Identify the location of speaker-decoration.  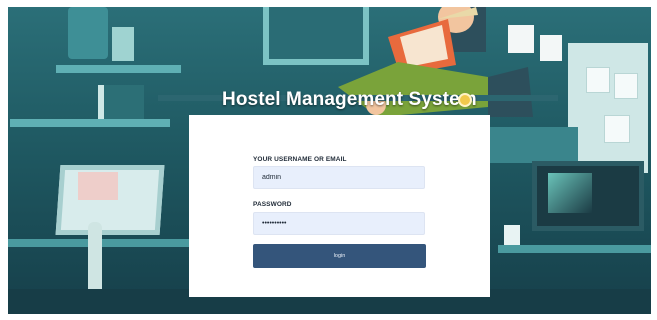
(88, 33).